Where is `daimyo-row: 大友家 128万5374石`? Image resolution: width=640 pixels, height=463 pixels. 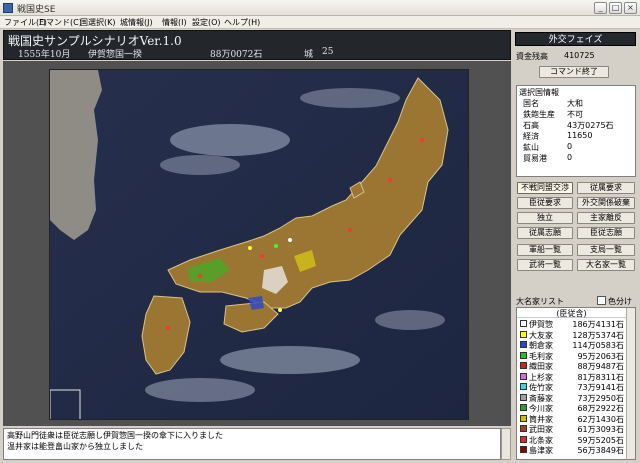
daimyo-row: 大友家 128万5374石 is located at coordinates (571, 335).